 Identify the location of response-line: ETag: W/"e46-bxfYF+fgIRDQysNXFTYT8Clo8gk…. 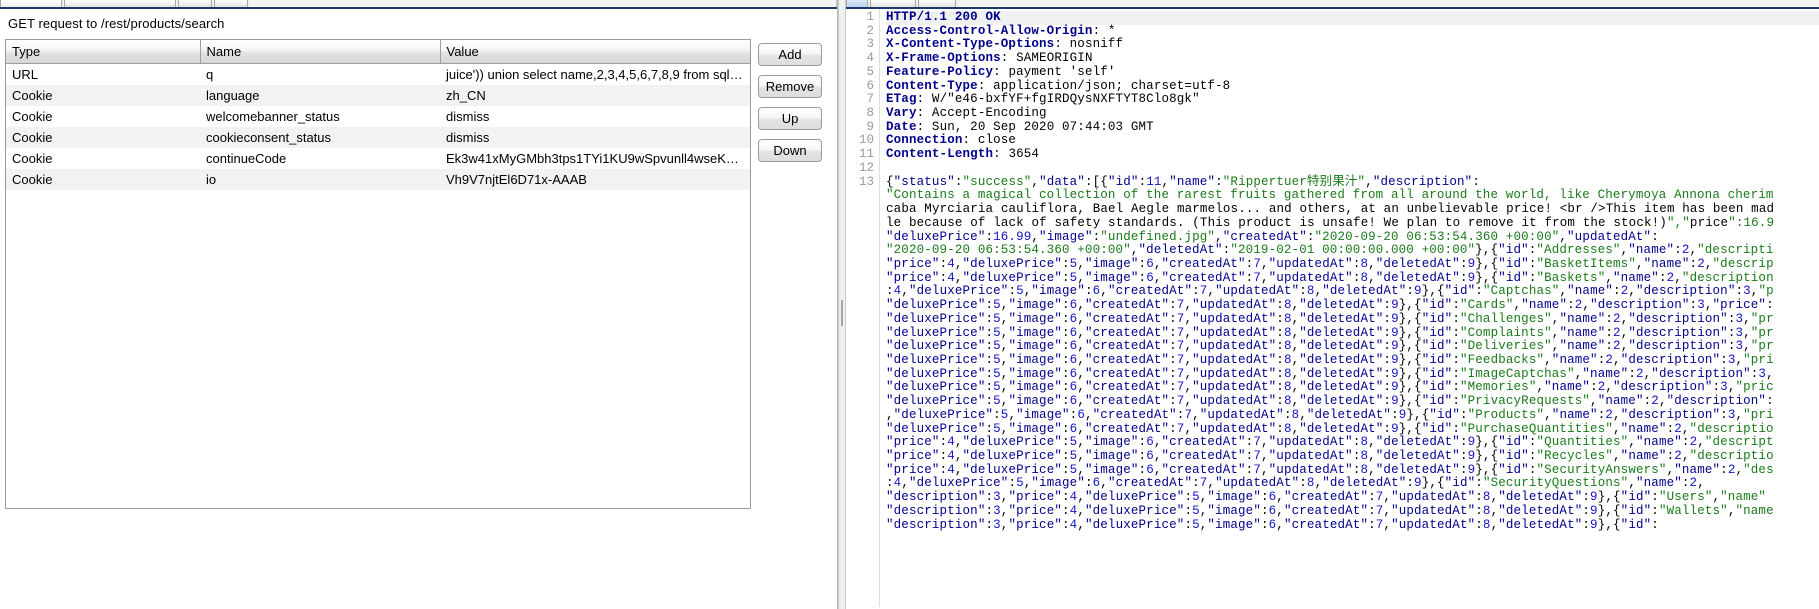
(1043, 99).